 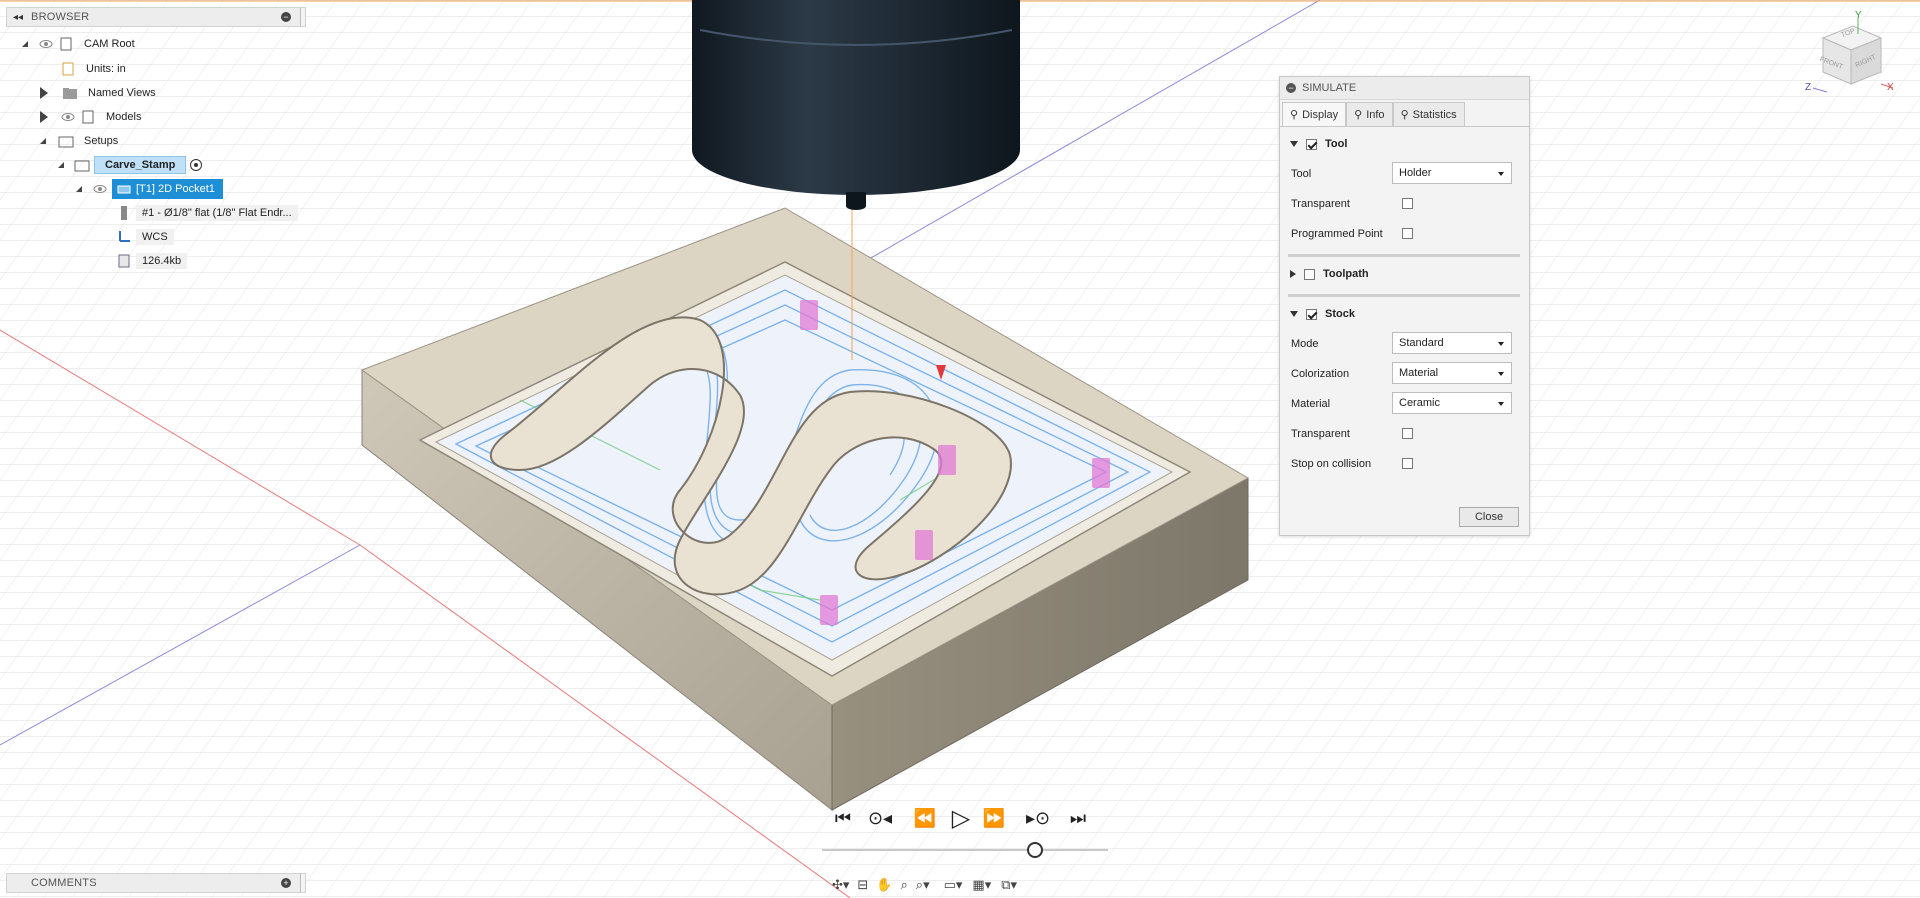 What do you see at coordinates (122, 93) in the screenshot?
I see `tree-label: Named Views` at bounding box center [122, 93].